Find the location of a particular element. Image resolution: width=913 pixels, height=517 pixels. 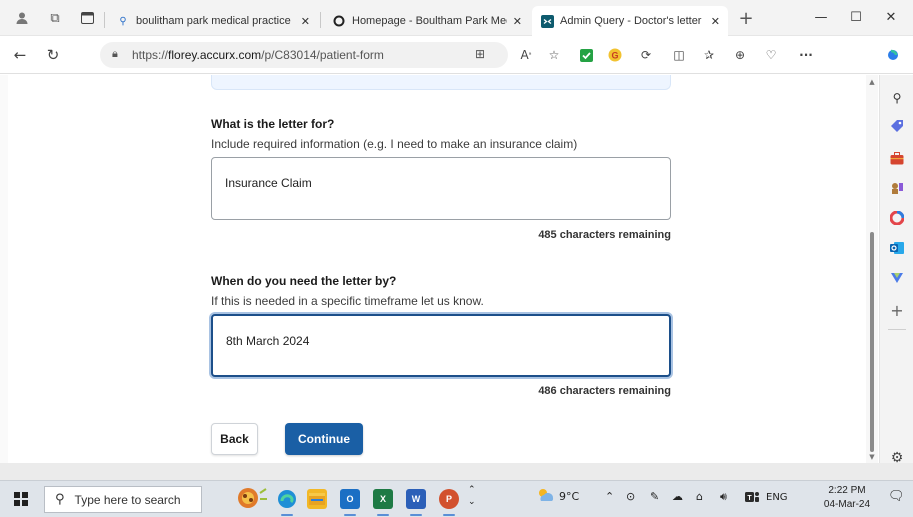

taskbar-preview-strip is located at coordinates (456, 471).